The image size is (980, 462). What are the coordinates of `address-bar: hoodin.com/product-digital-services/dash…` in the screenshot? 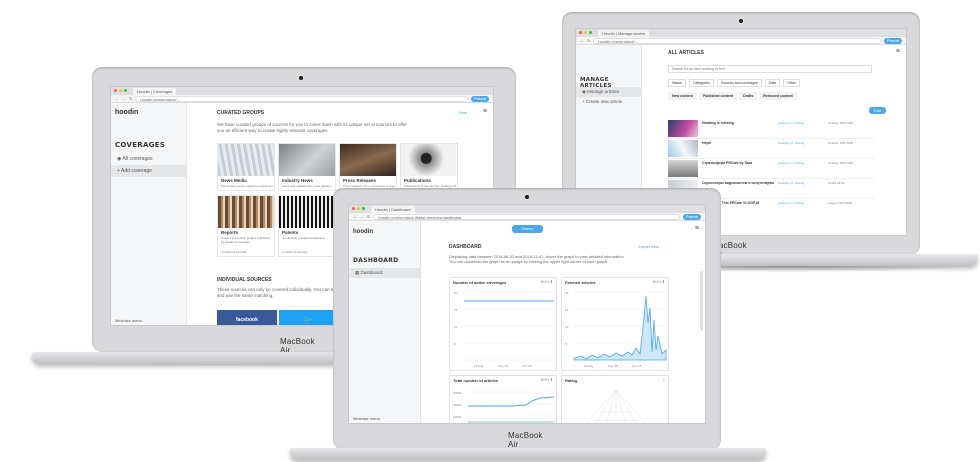 It's located at (526, 216).